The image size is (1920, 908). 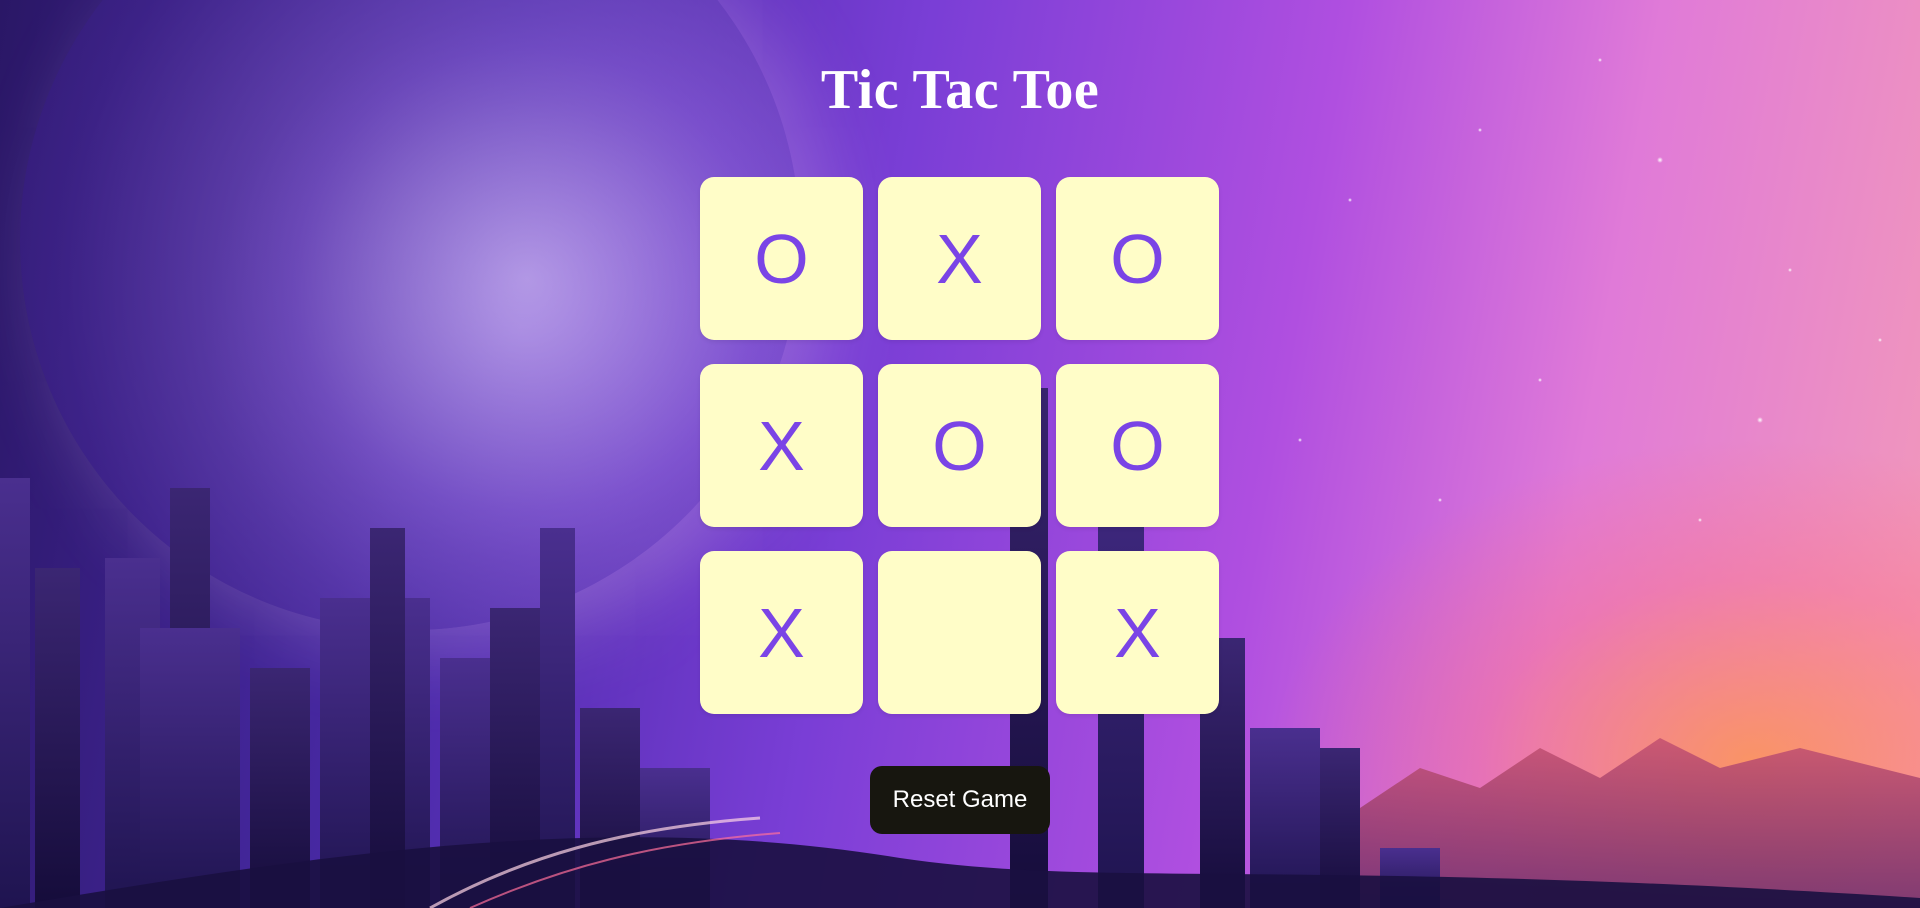 I want to click on reset-game-button: Reset Game, so click(x=960, y=800).